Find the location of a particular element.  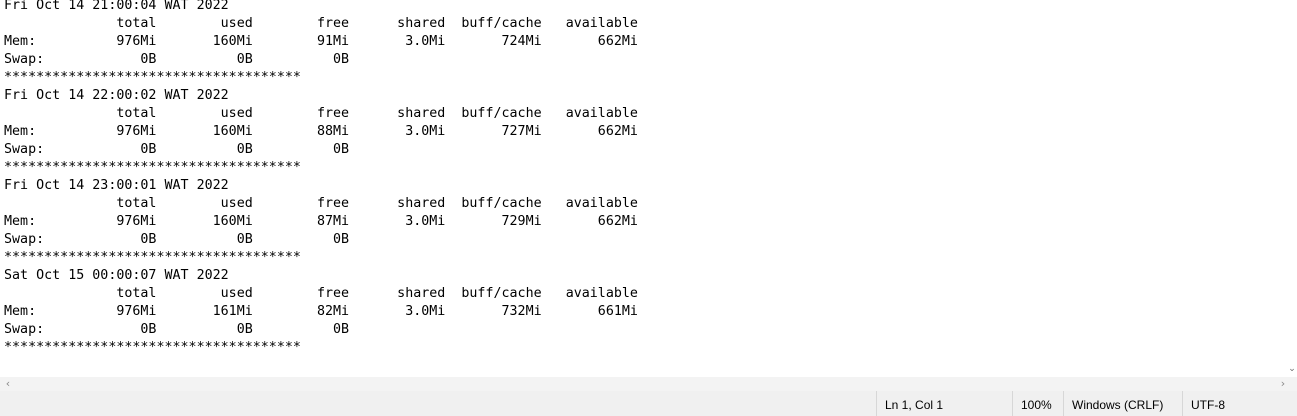

encoding: UTF-8 is located at coordinates (1239, 403).